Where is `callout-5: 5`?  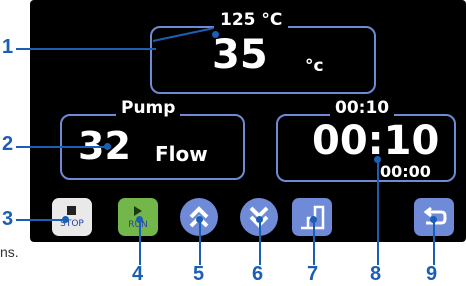 callout-5: 5 is located at coordinates (199, 274).